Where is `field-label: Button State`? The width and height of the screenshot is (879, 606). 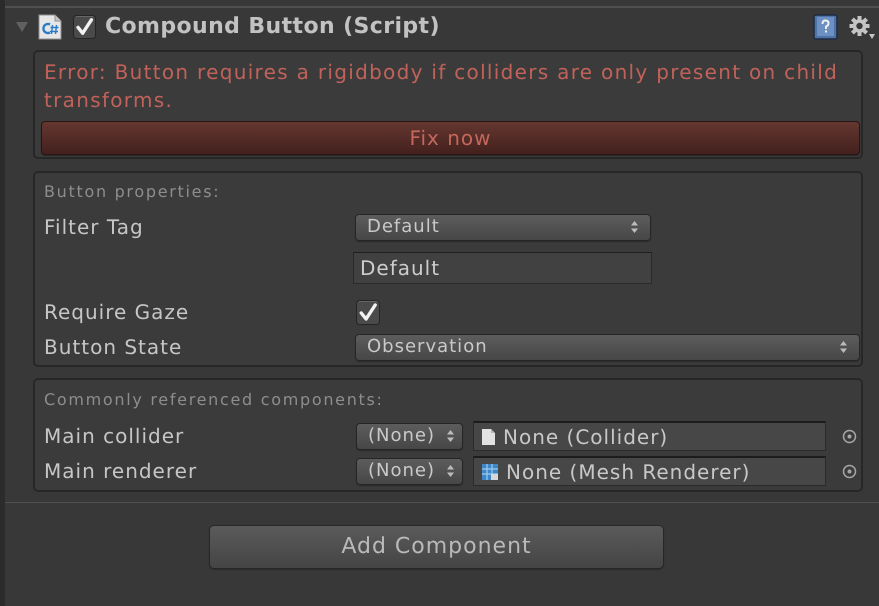
field-label: Button State is located at coordinates (114, 347).